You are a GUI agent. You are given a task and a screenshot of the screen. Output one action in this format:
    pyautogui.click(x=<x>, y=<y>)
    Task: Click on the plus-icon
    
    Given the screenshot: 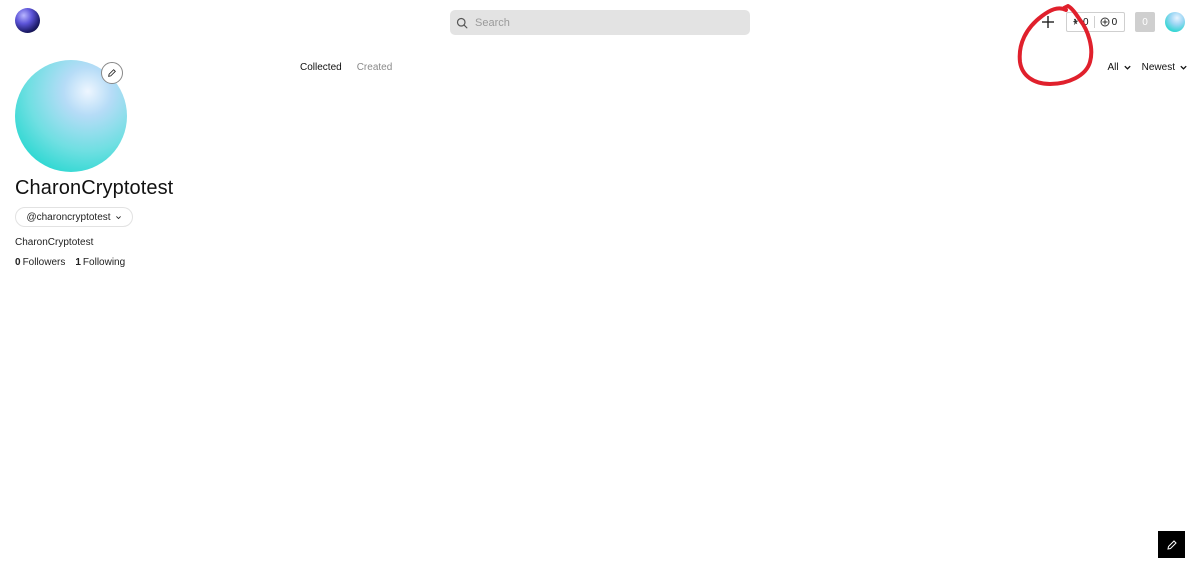 What is the action you would take?
    pyautogui.click(x=1048, y=22)
    